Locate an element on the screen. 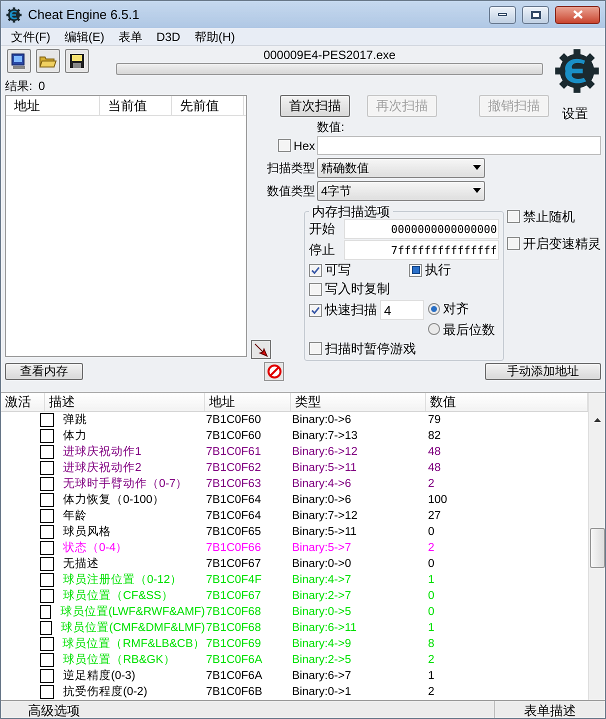 Image resolution: width=606 pixels, height=719 pixels. checkbox-label: 扫描时暂停游戏 is located at coordinates (370, 349).